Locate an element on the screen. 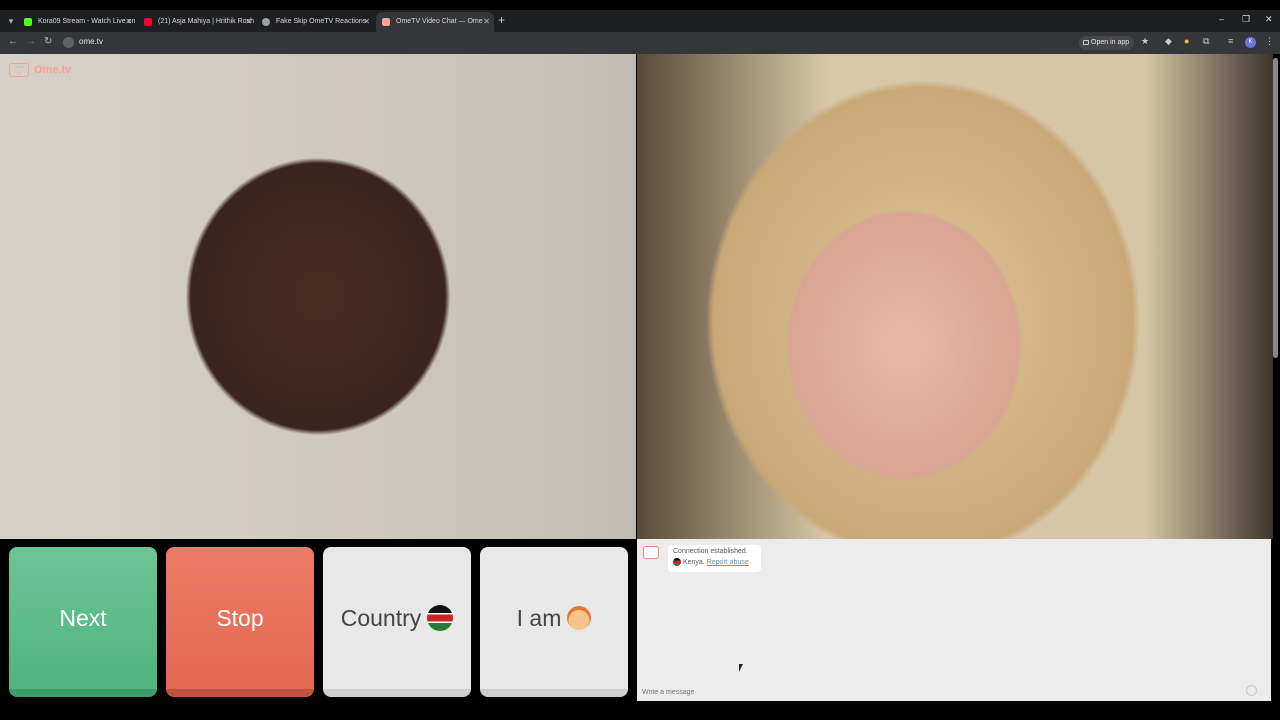  gender-button: I am is located at coordinates (554, 622).